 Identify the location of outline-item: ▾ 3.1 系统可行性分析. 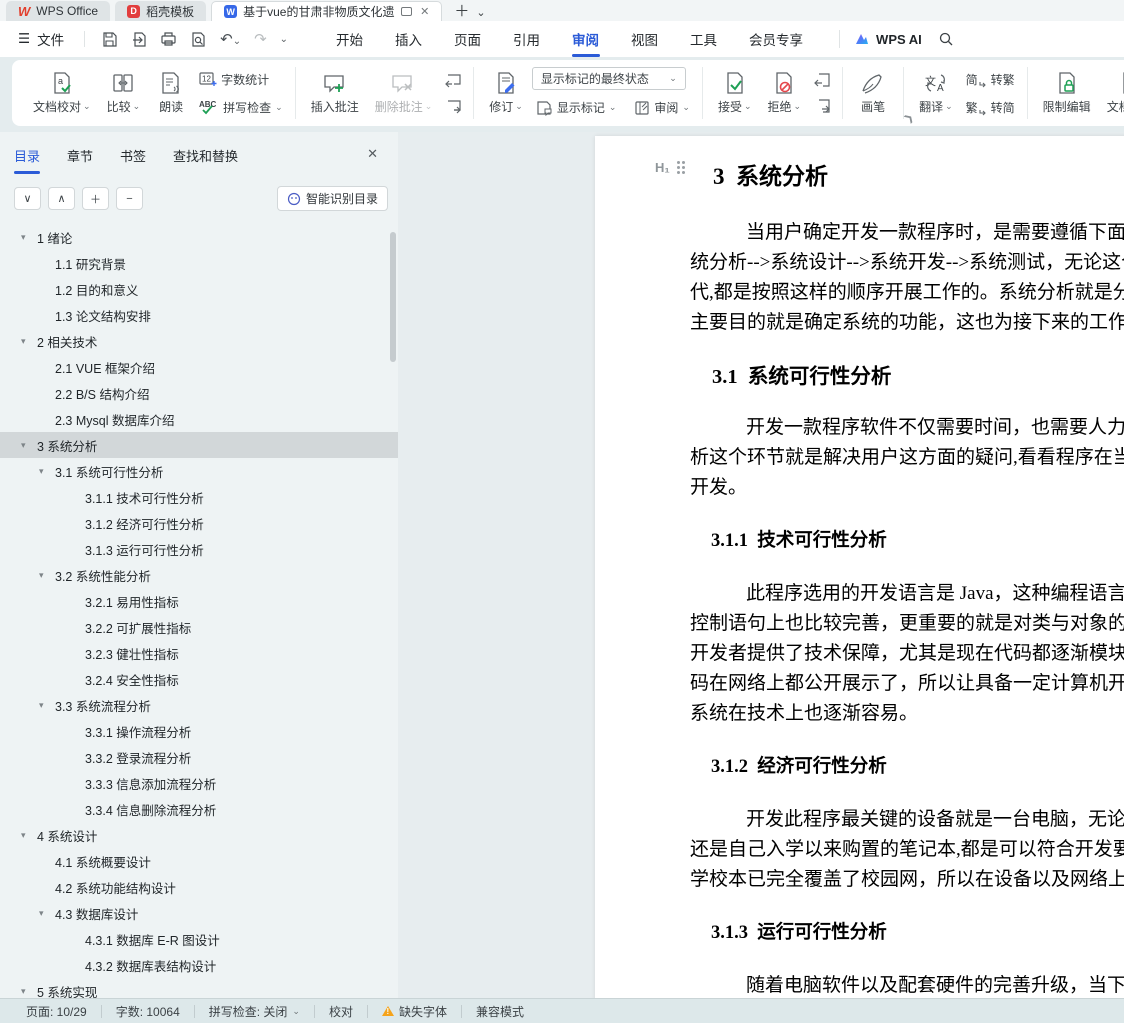
(199, 471).